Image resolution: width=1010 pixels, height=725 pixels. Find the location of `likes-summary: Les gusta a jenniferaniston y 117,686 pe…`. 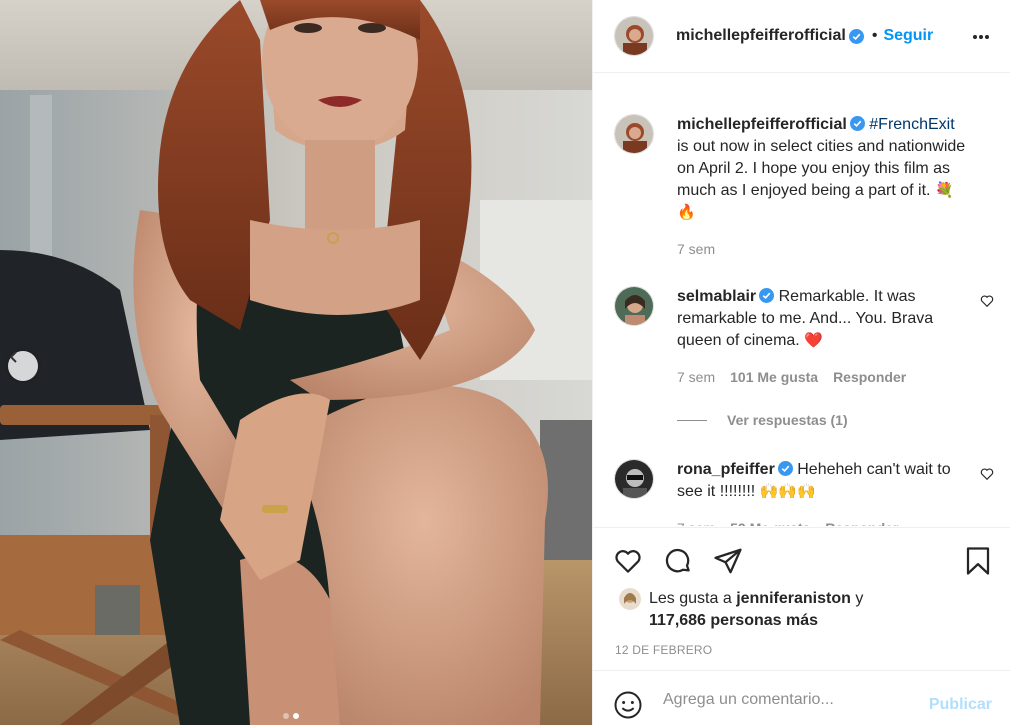

likes-summary: Les gusta a jenniferaniston y 117,686 pe… is located at coordinates (741, 610).